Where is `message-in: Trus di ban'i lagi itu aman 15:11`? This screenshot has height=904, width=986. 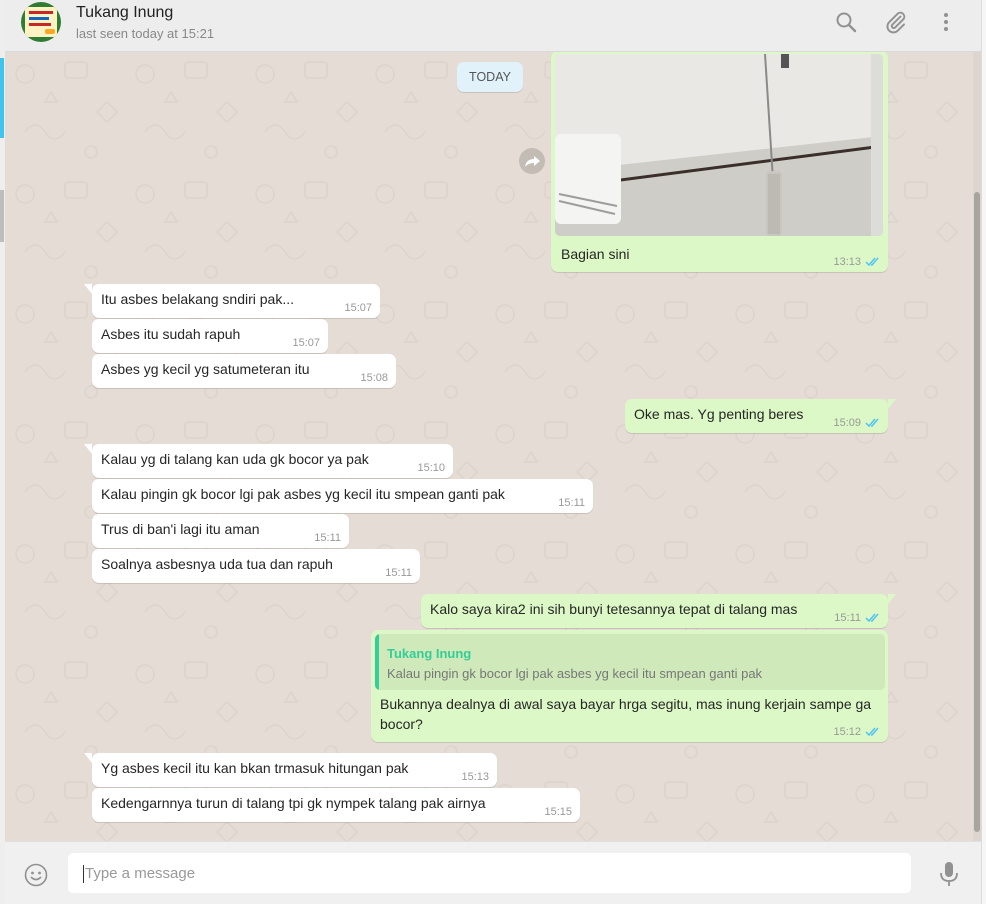
message-in: Trus di ban'i lagi itu aman 15:11 is located at coordinates (220, 531).